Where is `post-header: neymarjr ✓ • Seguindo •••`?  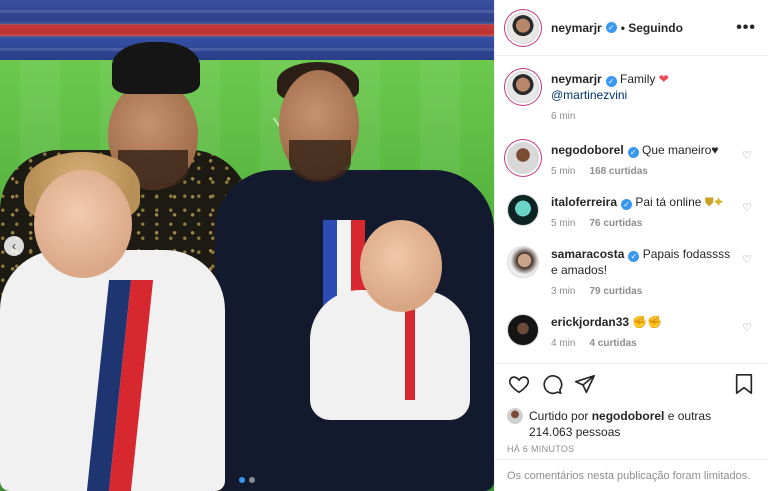 post-header: neymarjr ✓ • Seguindo ••• is located at coordinates (631, 28).